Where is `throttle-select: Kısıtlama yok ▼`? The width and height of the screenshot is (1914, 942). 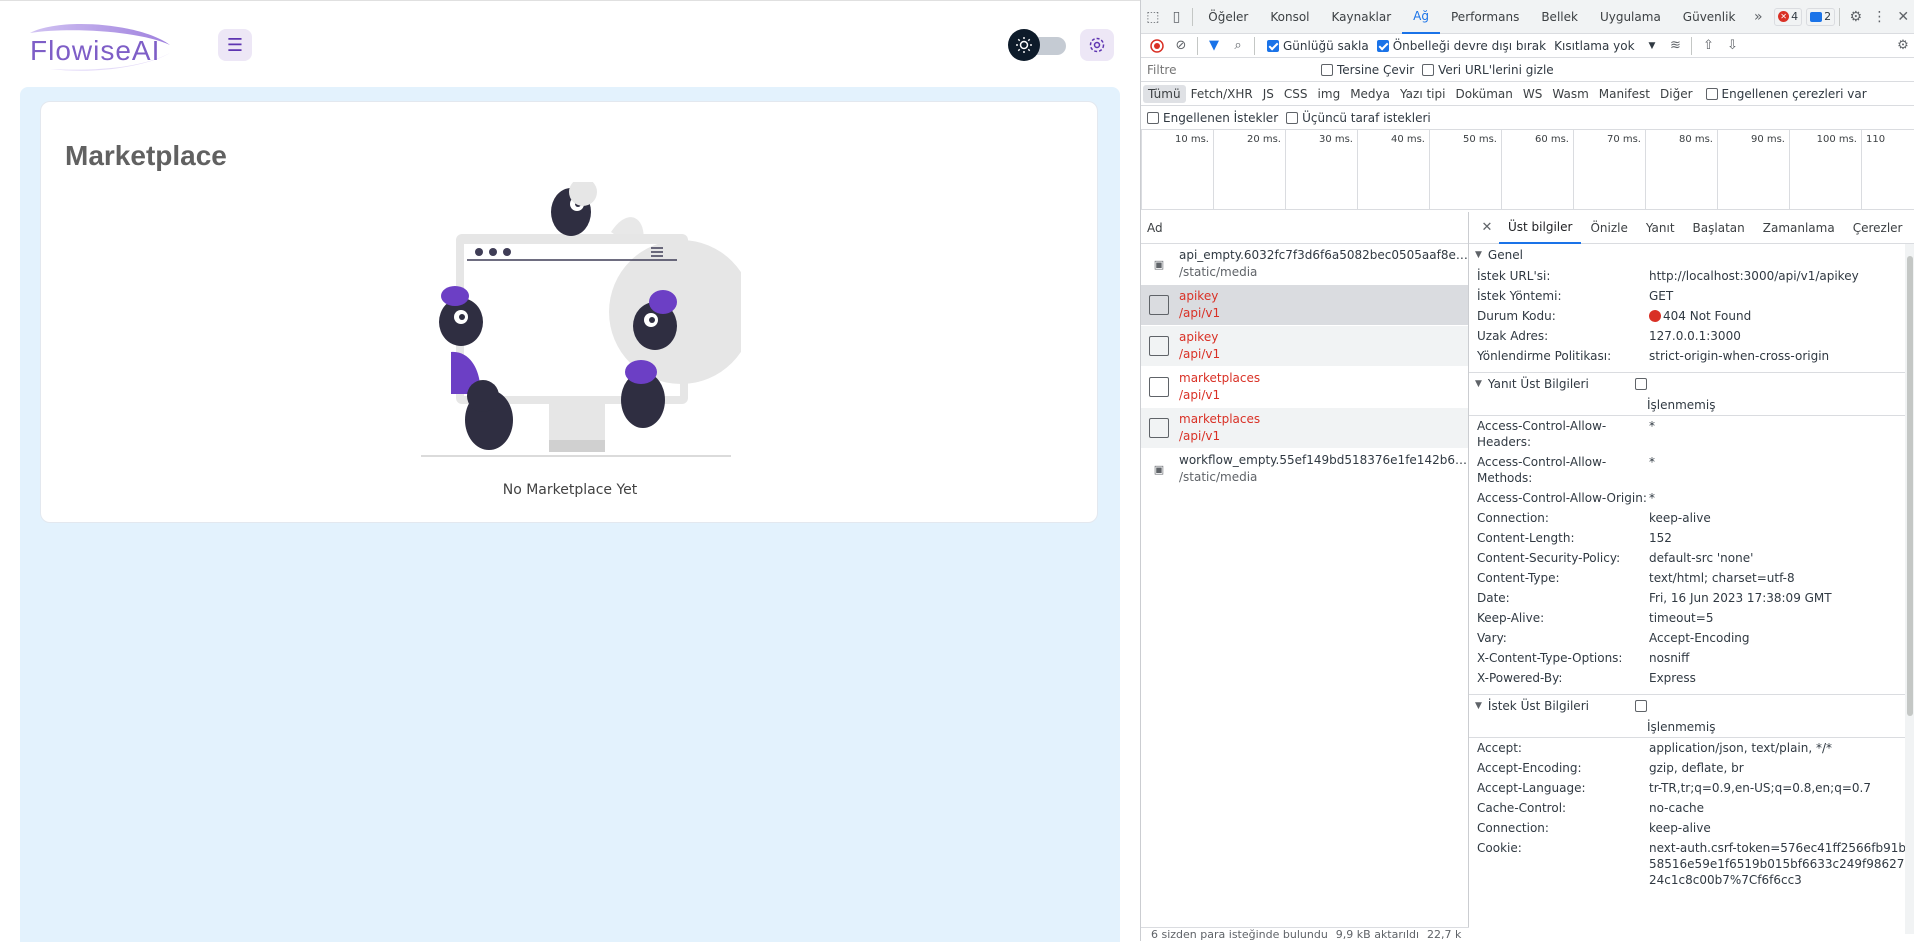 throttle-select: Kısıtlama yok ▼ is located at coordinates (1604, 46).